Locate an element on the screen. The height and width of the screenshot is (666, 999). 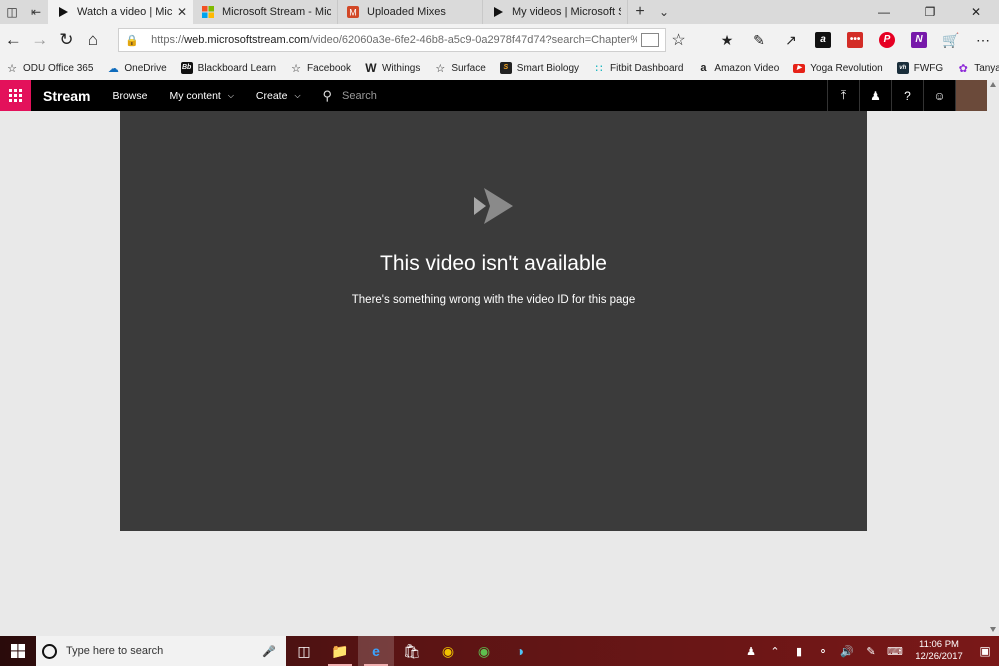
refresh-icon: ↻ is located at coordinates (66, 40).